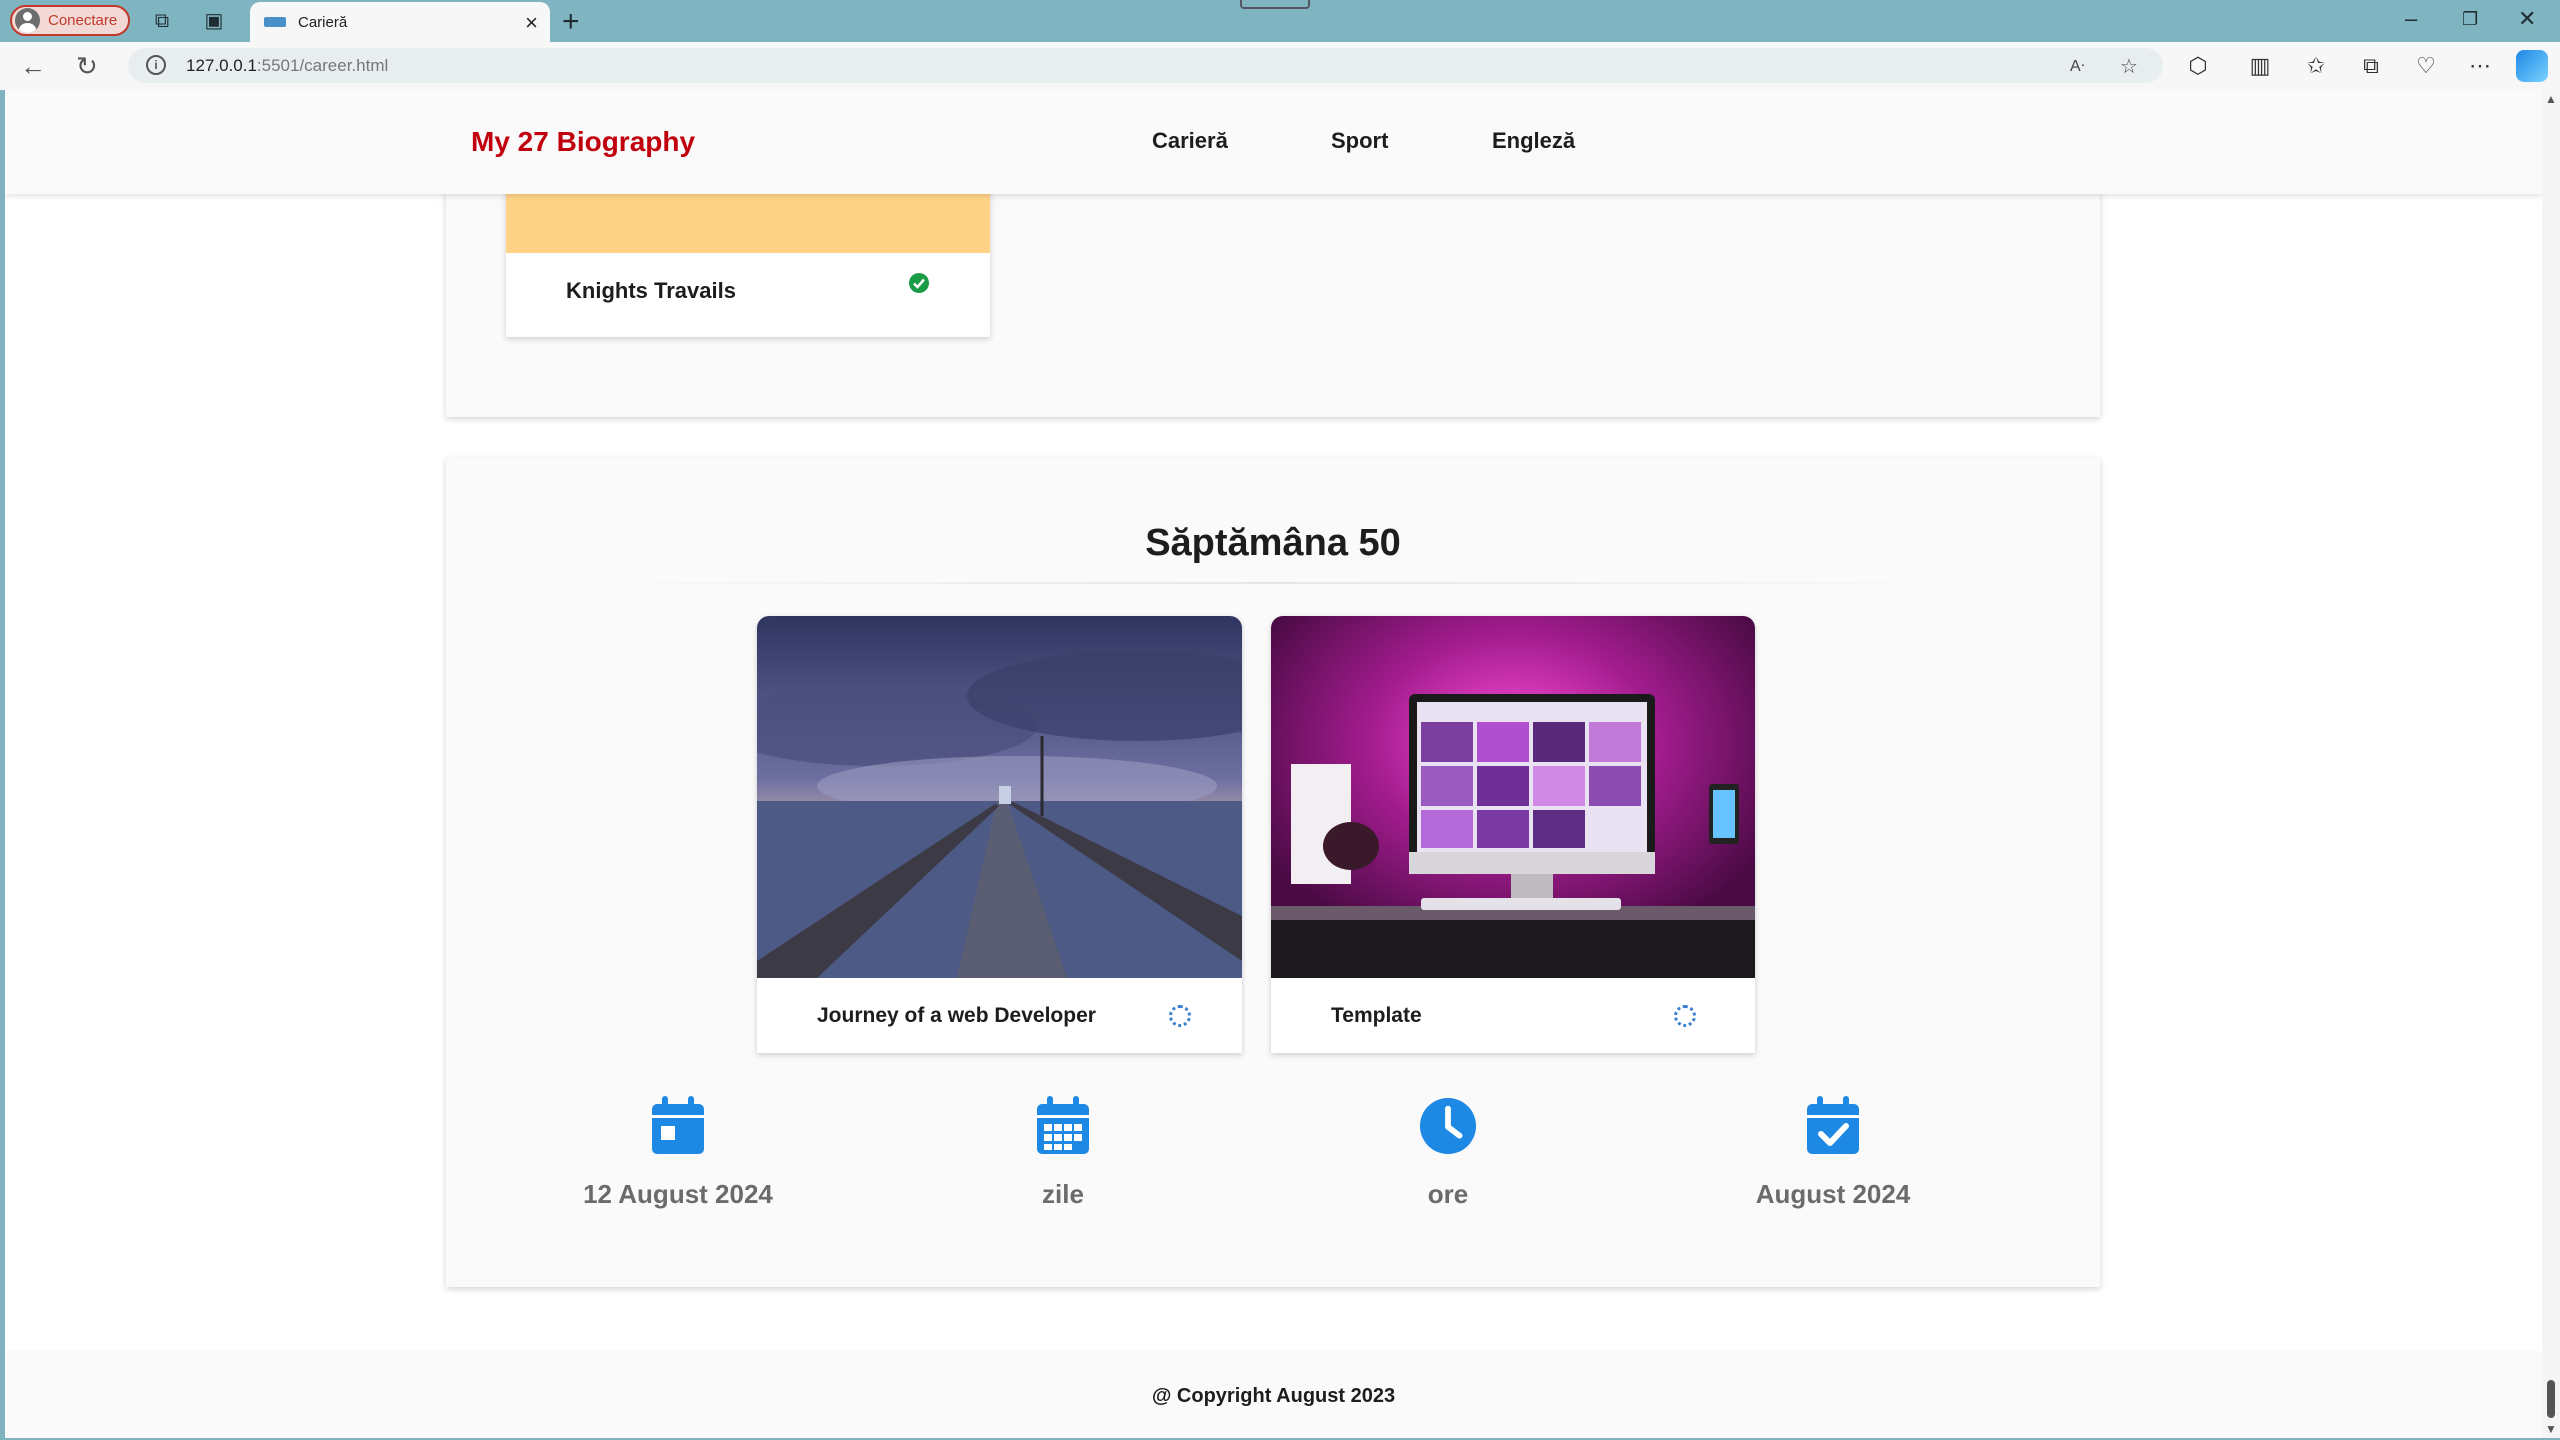 The image size is (2560, 1440). I want to click on back-icon: ←, so click(33, 66).